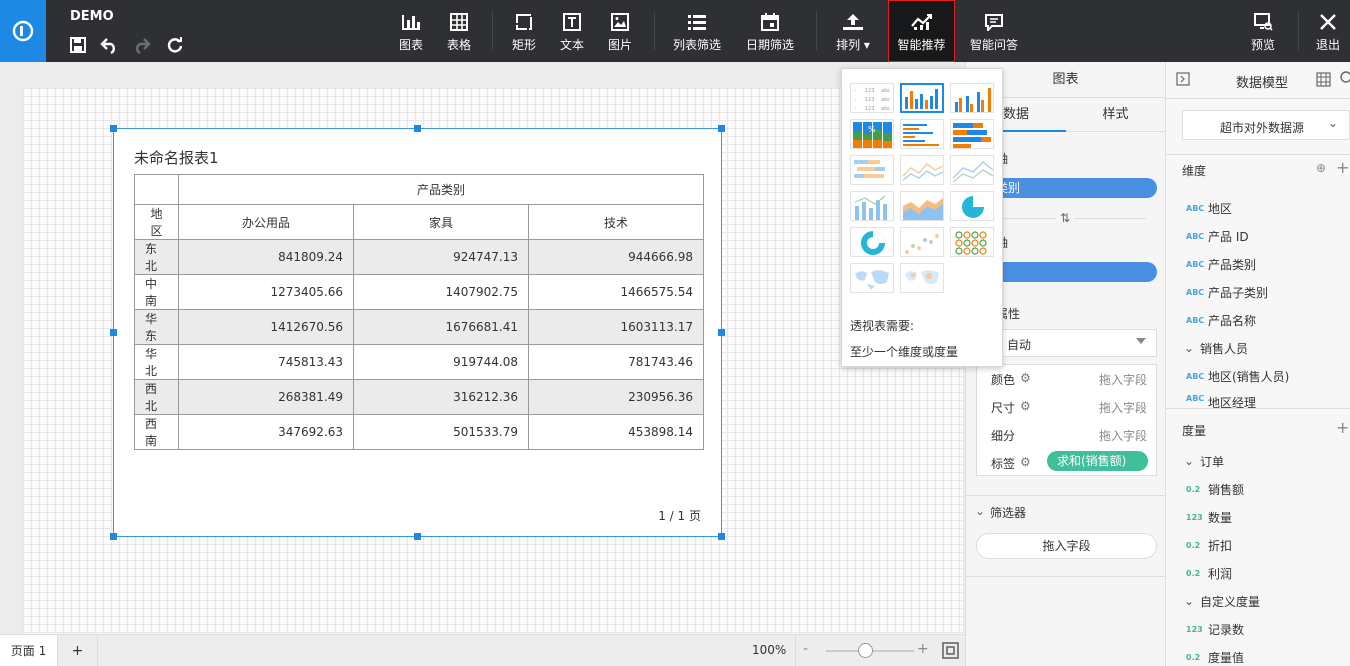 The width and height of the screenshot is (1350, 666). Describe the element at coordinates (922, 170) in the screenshot. I see `line-chart-option` at that location.